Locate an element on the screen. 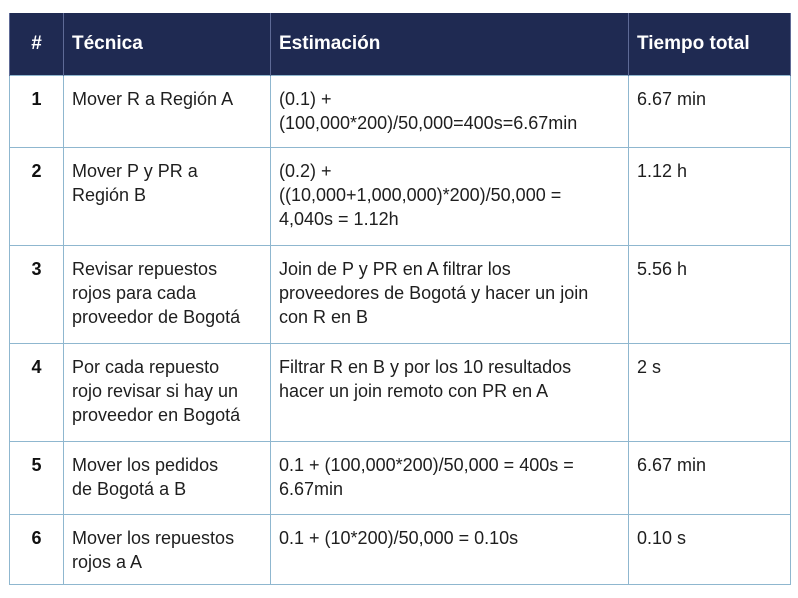 The height and width of the screenshot is (598, 798). header-tiempo-total: Tiempo total is located at coordinates (709, 44).